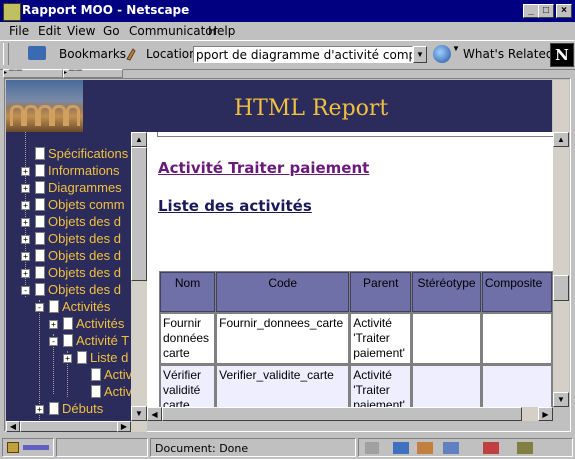 The height and width of the screenshot is (459, 575). Describe the element at coordinates (287, 31) in the screenshot. I see `menu-bar: File Edit View Go Communicator Help` at that location.